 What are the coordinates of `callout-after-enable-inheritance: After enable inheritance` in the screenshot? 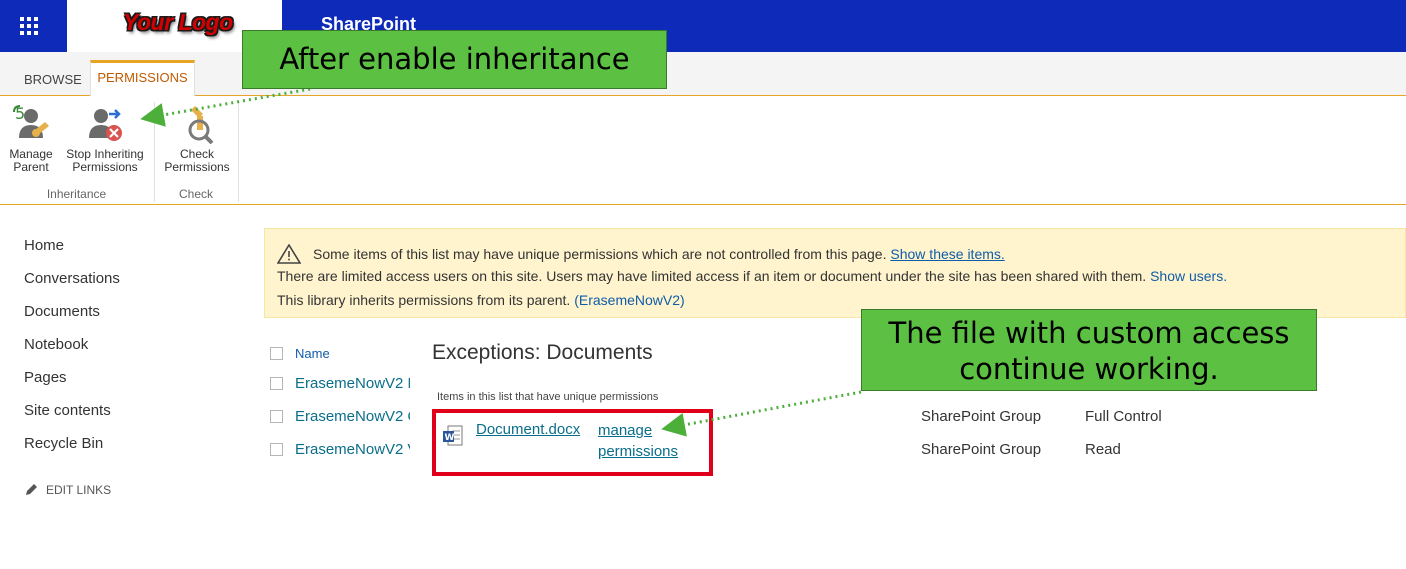 It's located at (454, 59).